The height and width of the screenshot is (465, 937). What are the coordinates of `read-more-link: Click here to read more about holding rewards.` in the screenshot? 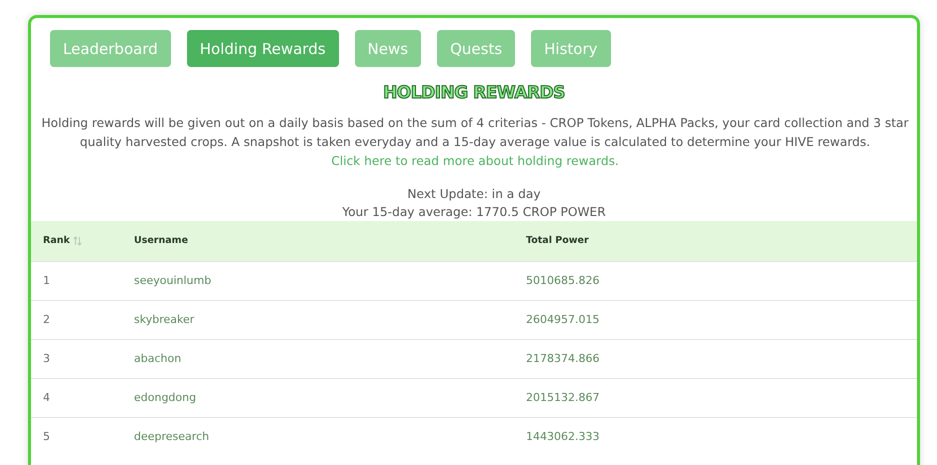 It's located at (475, 161).